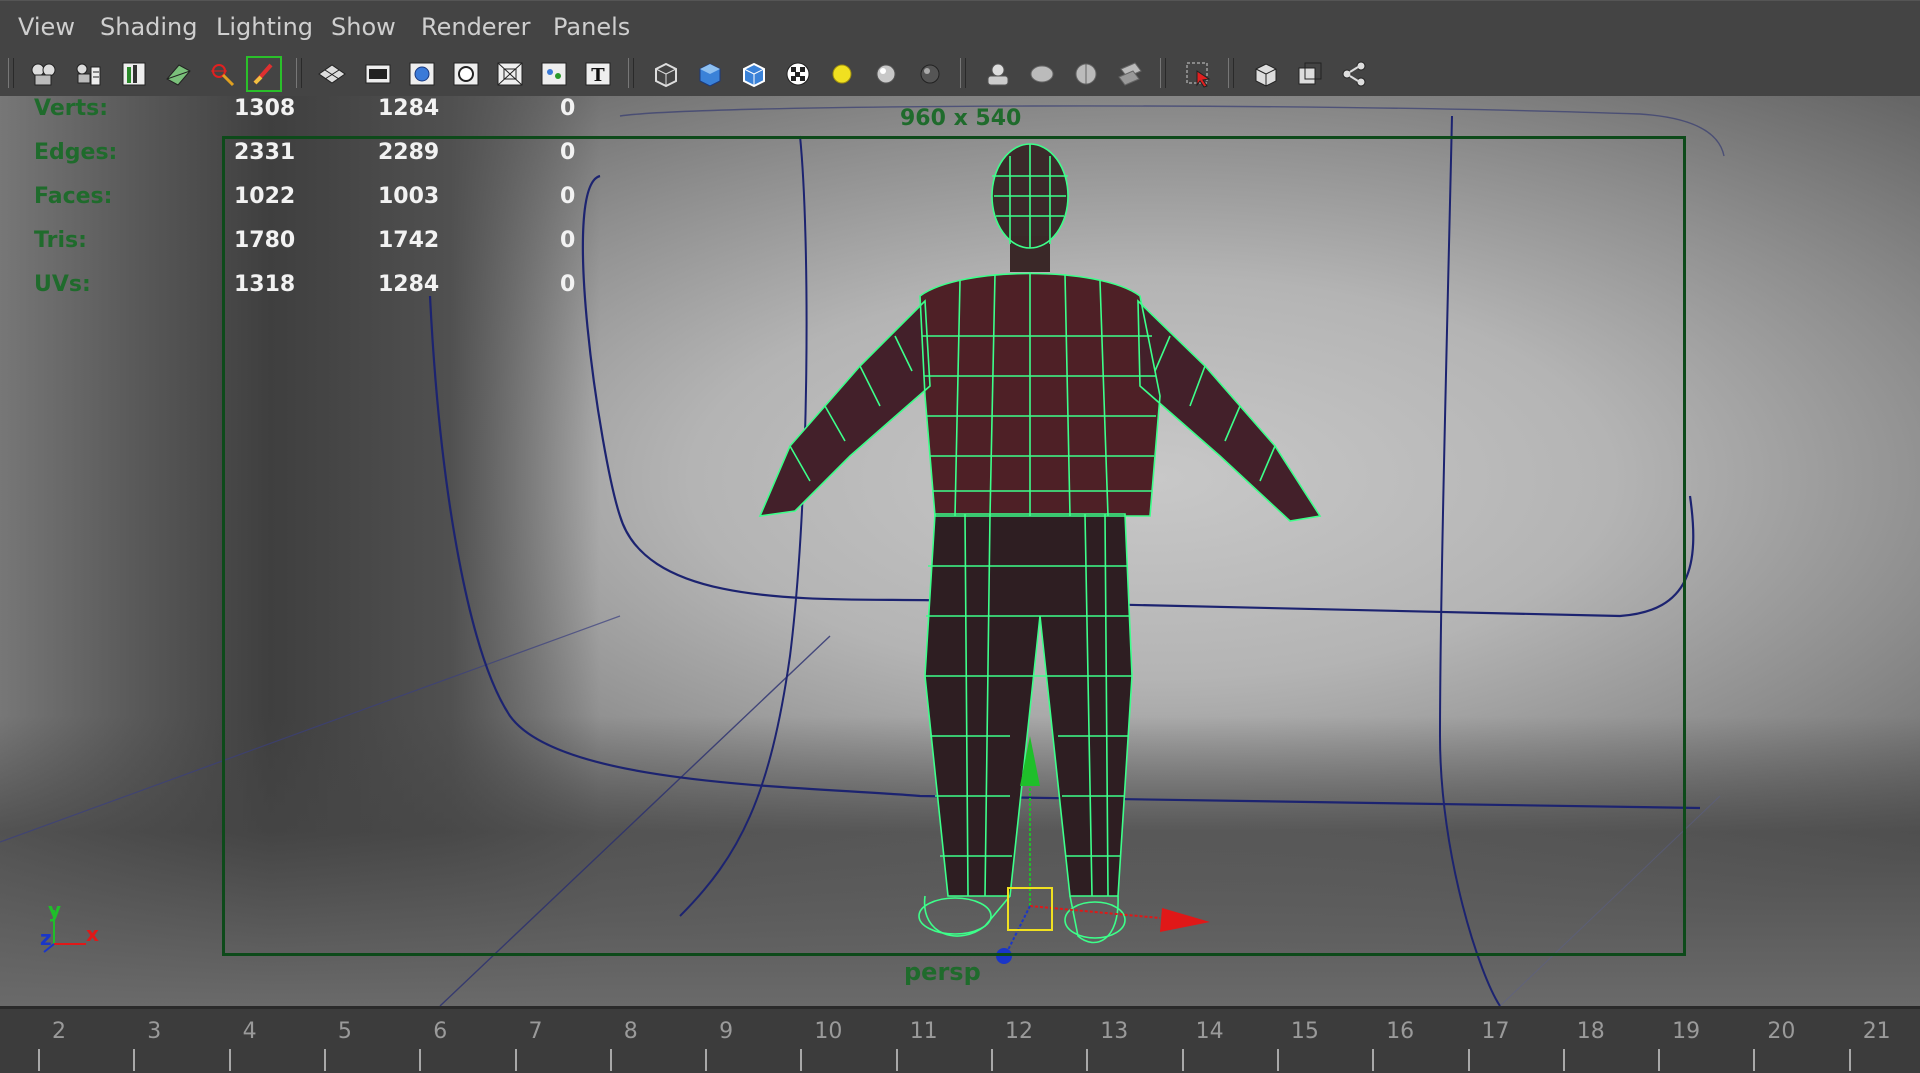  Describe the element at coordinates (961, 118) in the screenshot. I see `resolution-readout: 960 x 540` at that location.